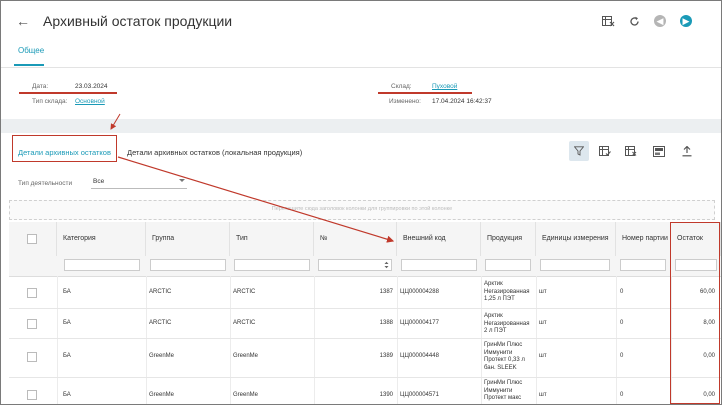 This screenshot has height=405, width=722. What do you see at coordinates (695, 313) in the screenshot?
I see `annotation-box-remainder-column` at bounding box center [695, 313].